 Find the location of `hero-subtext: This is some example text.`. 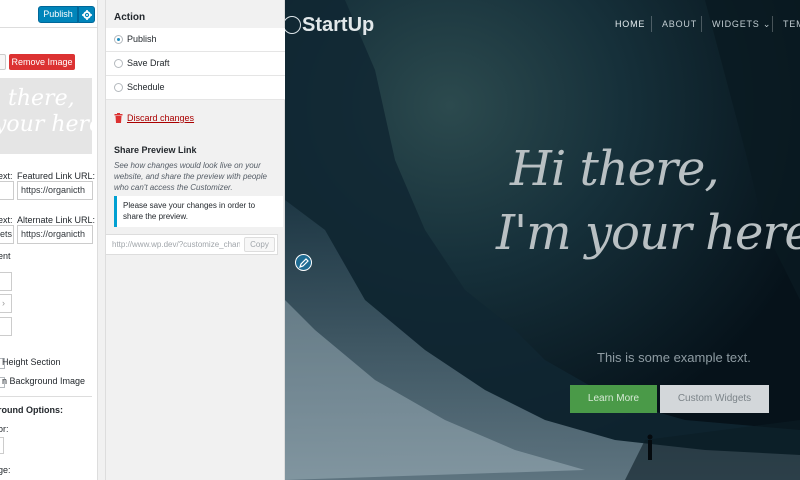

hero-subtext: This is some example text. is located at coordinates (674, 357).